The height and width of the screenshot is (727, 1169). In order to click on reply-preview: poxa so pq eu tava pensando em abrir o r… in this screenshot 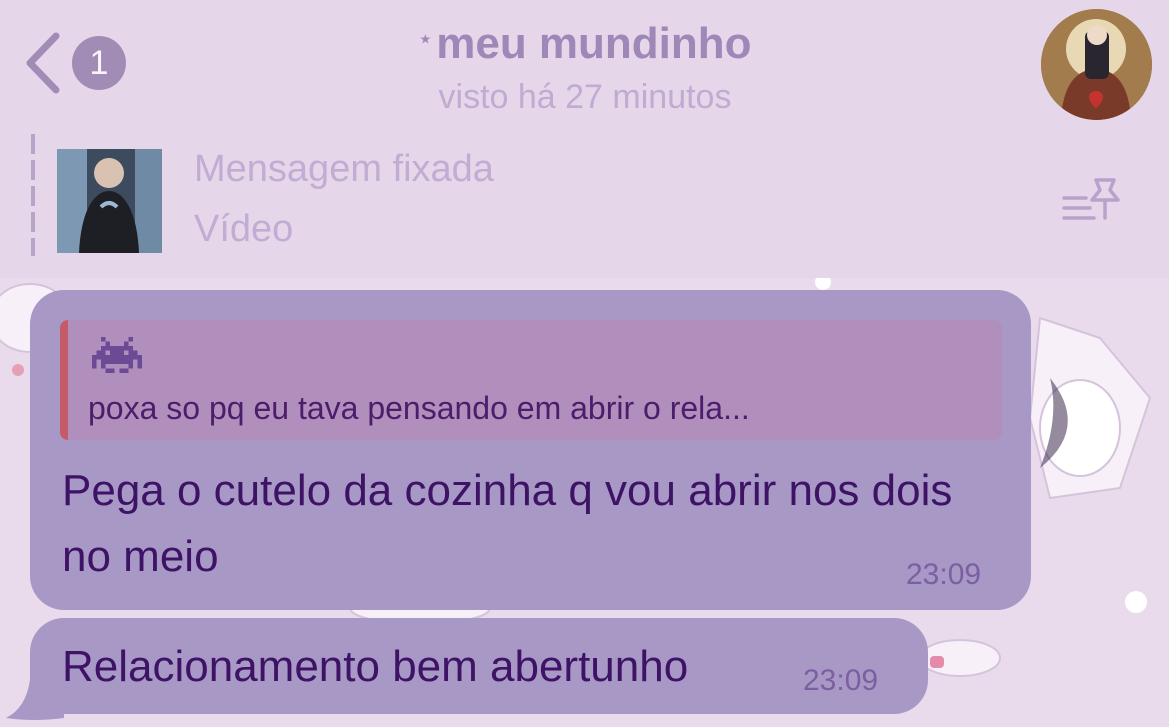, I will do `click(531, 380)`.